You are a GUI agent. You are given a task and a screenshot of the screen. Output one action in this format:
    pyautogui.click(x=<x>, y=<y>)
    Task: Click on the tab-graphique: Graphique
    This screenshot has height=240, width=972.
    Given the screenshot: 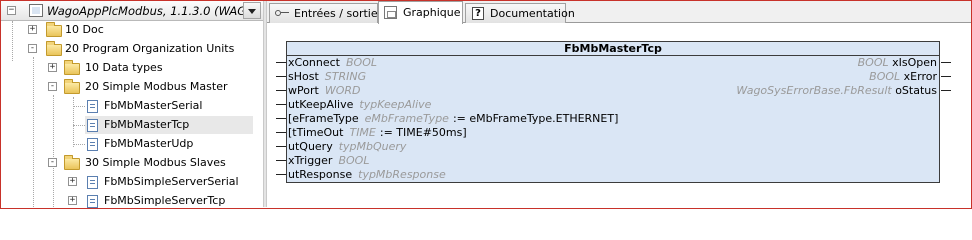 What is the action you would take?
    pyautogui.click(x=420, y=12)
    